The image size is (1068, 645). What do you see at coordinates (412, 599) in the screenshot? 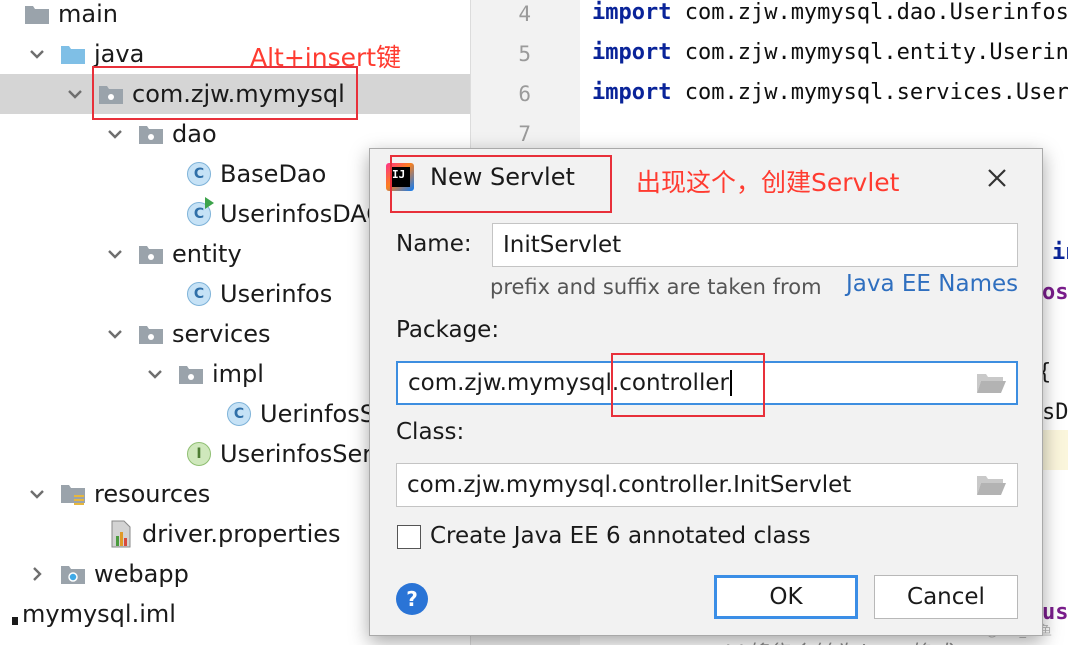
I see `help-button: ?` at bounding box center [412, 599].